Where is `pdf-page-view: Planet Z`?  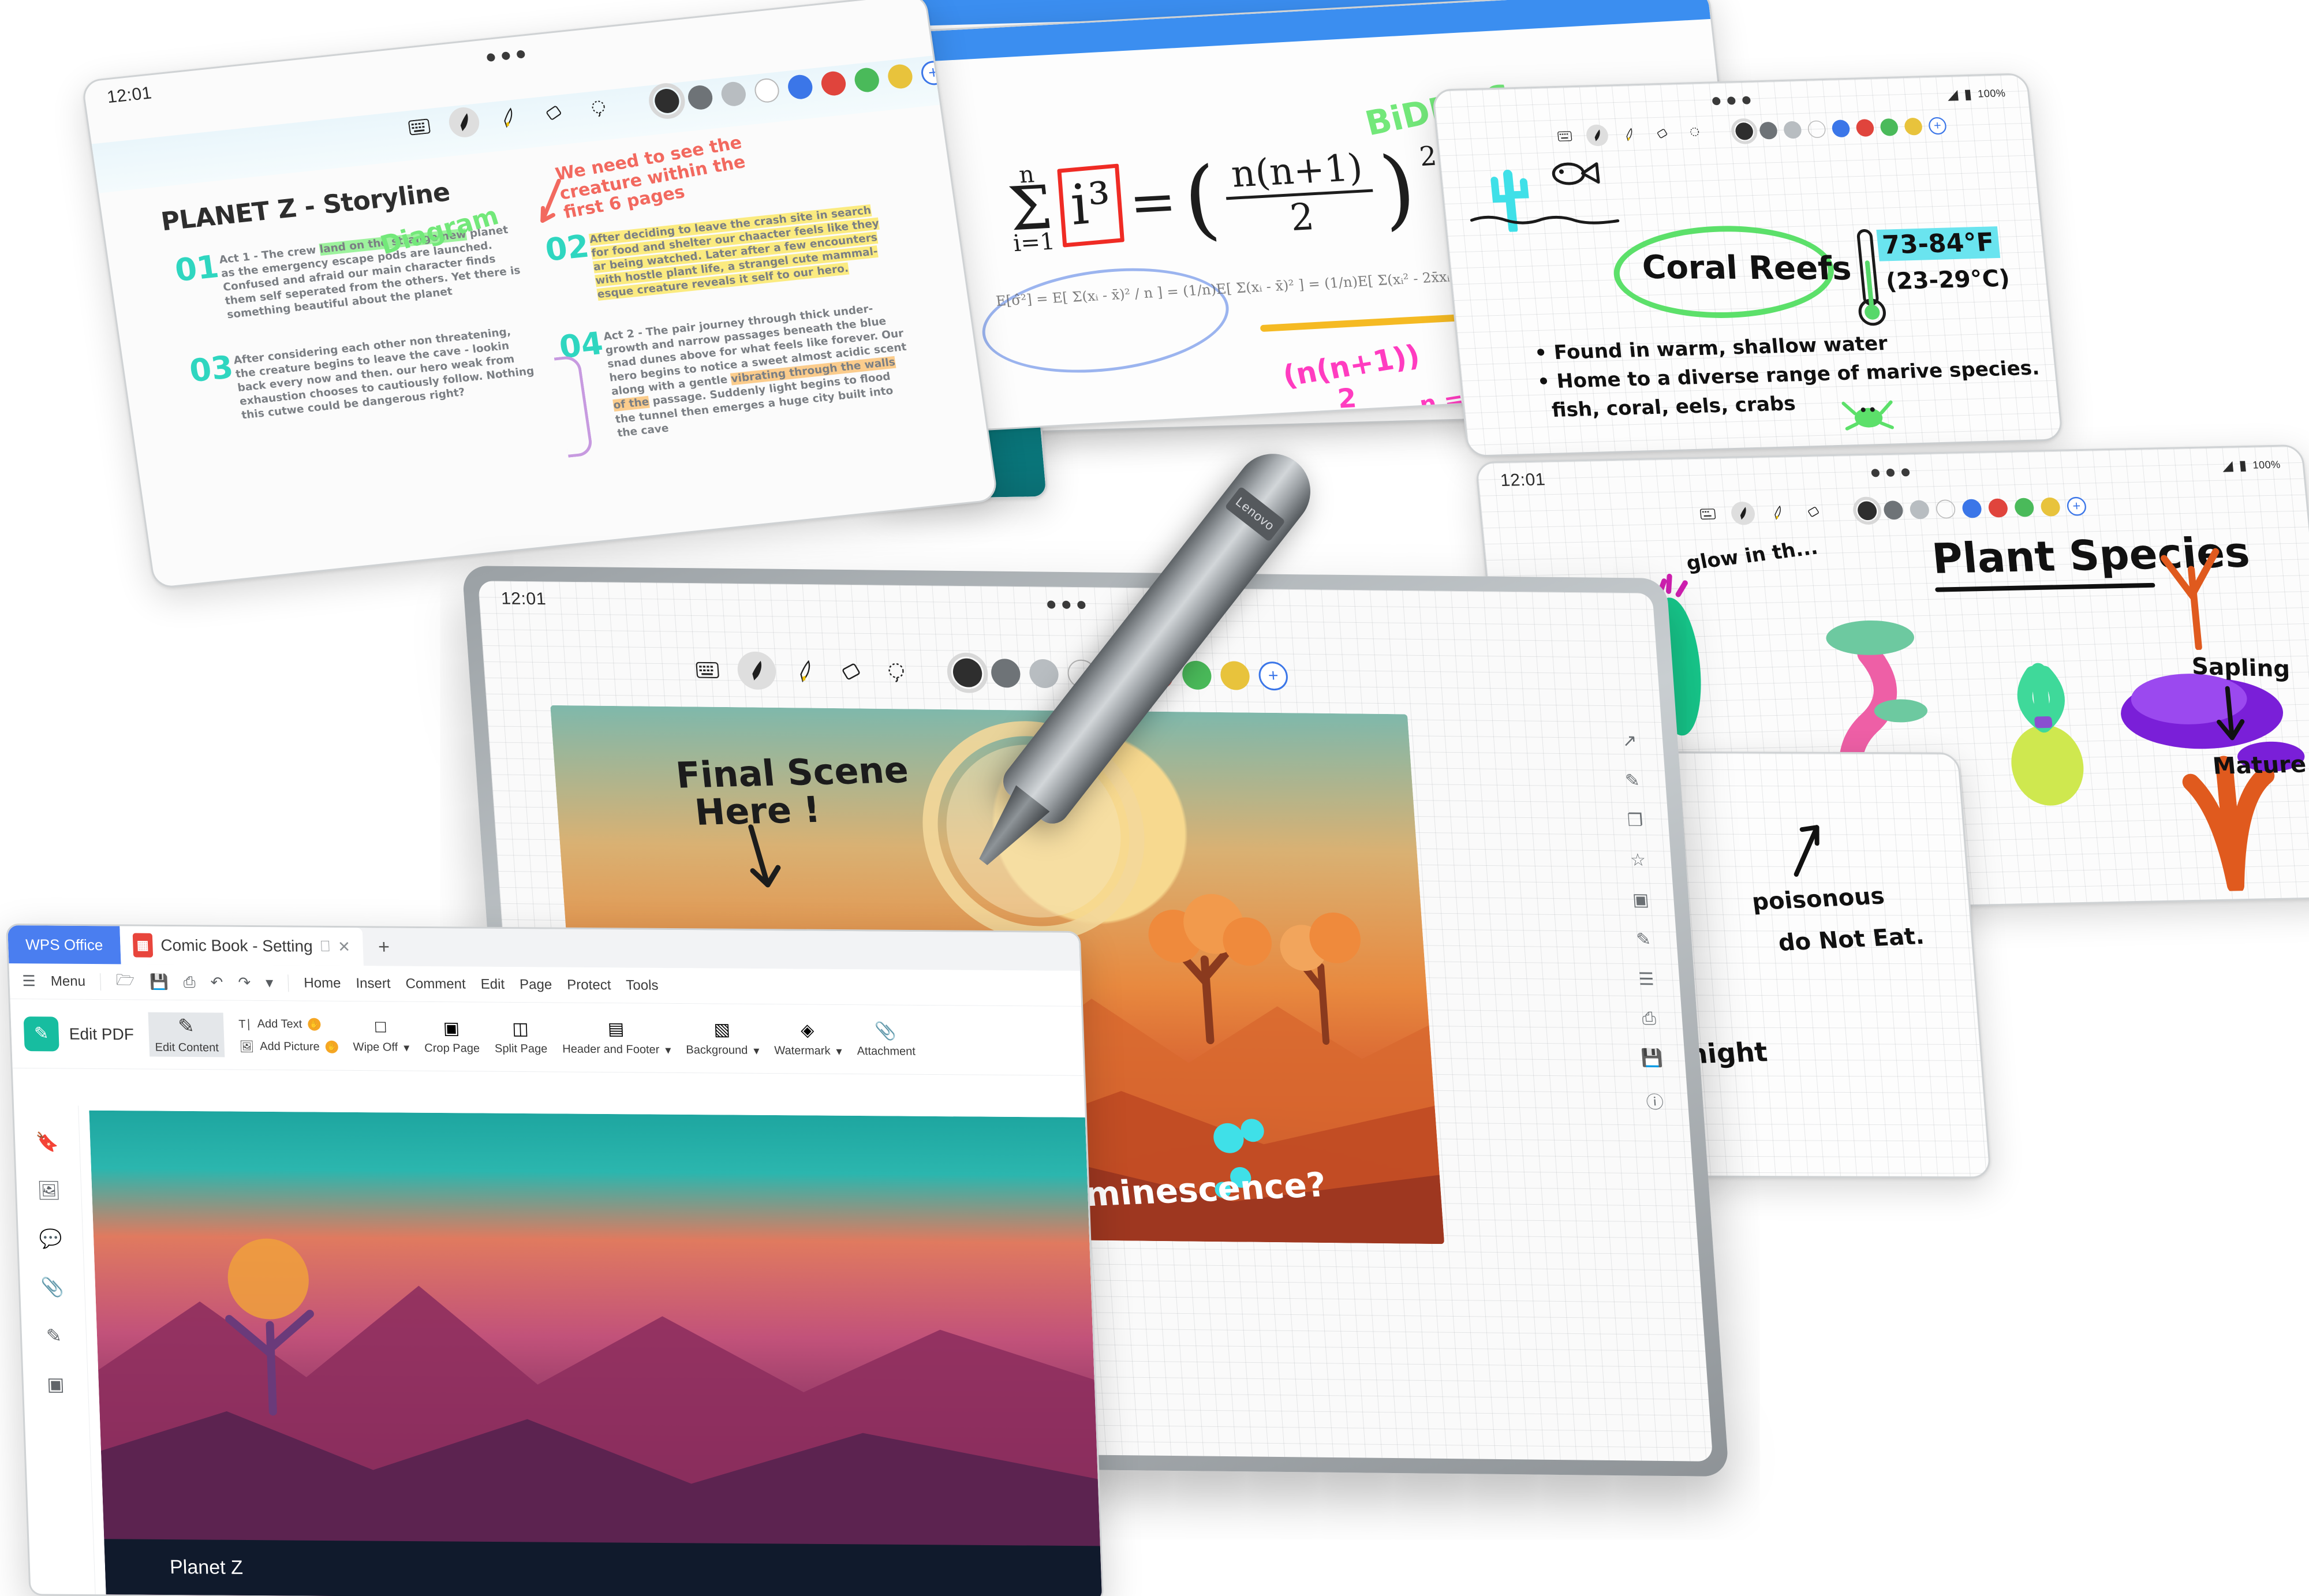
pdf-page-view: Planet Z is located at coordinates (596, 1353).